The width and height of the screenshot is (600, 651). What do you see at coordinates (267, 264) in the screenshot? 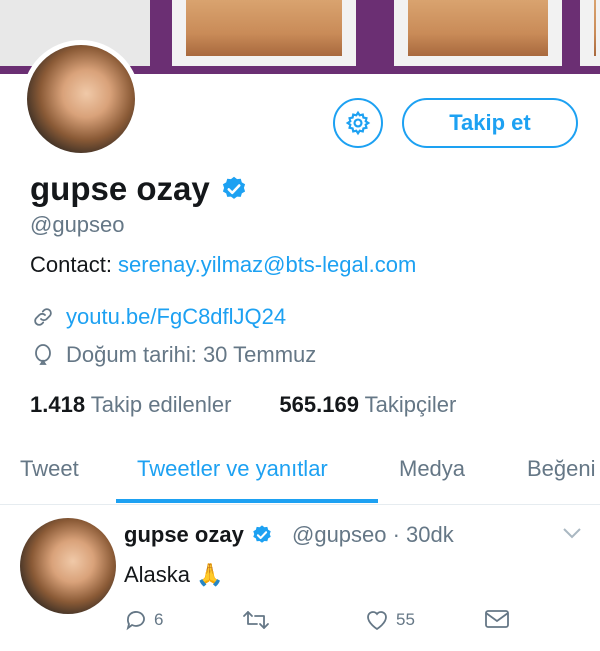
I see `bio-email-link: serenay.yilmaz@bts-legal.com` at bounding box center [267, 264].